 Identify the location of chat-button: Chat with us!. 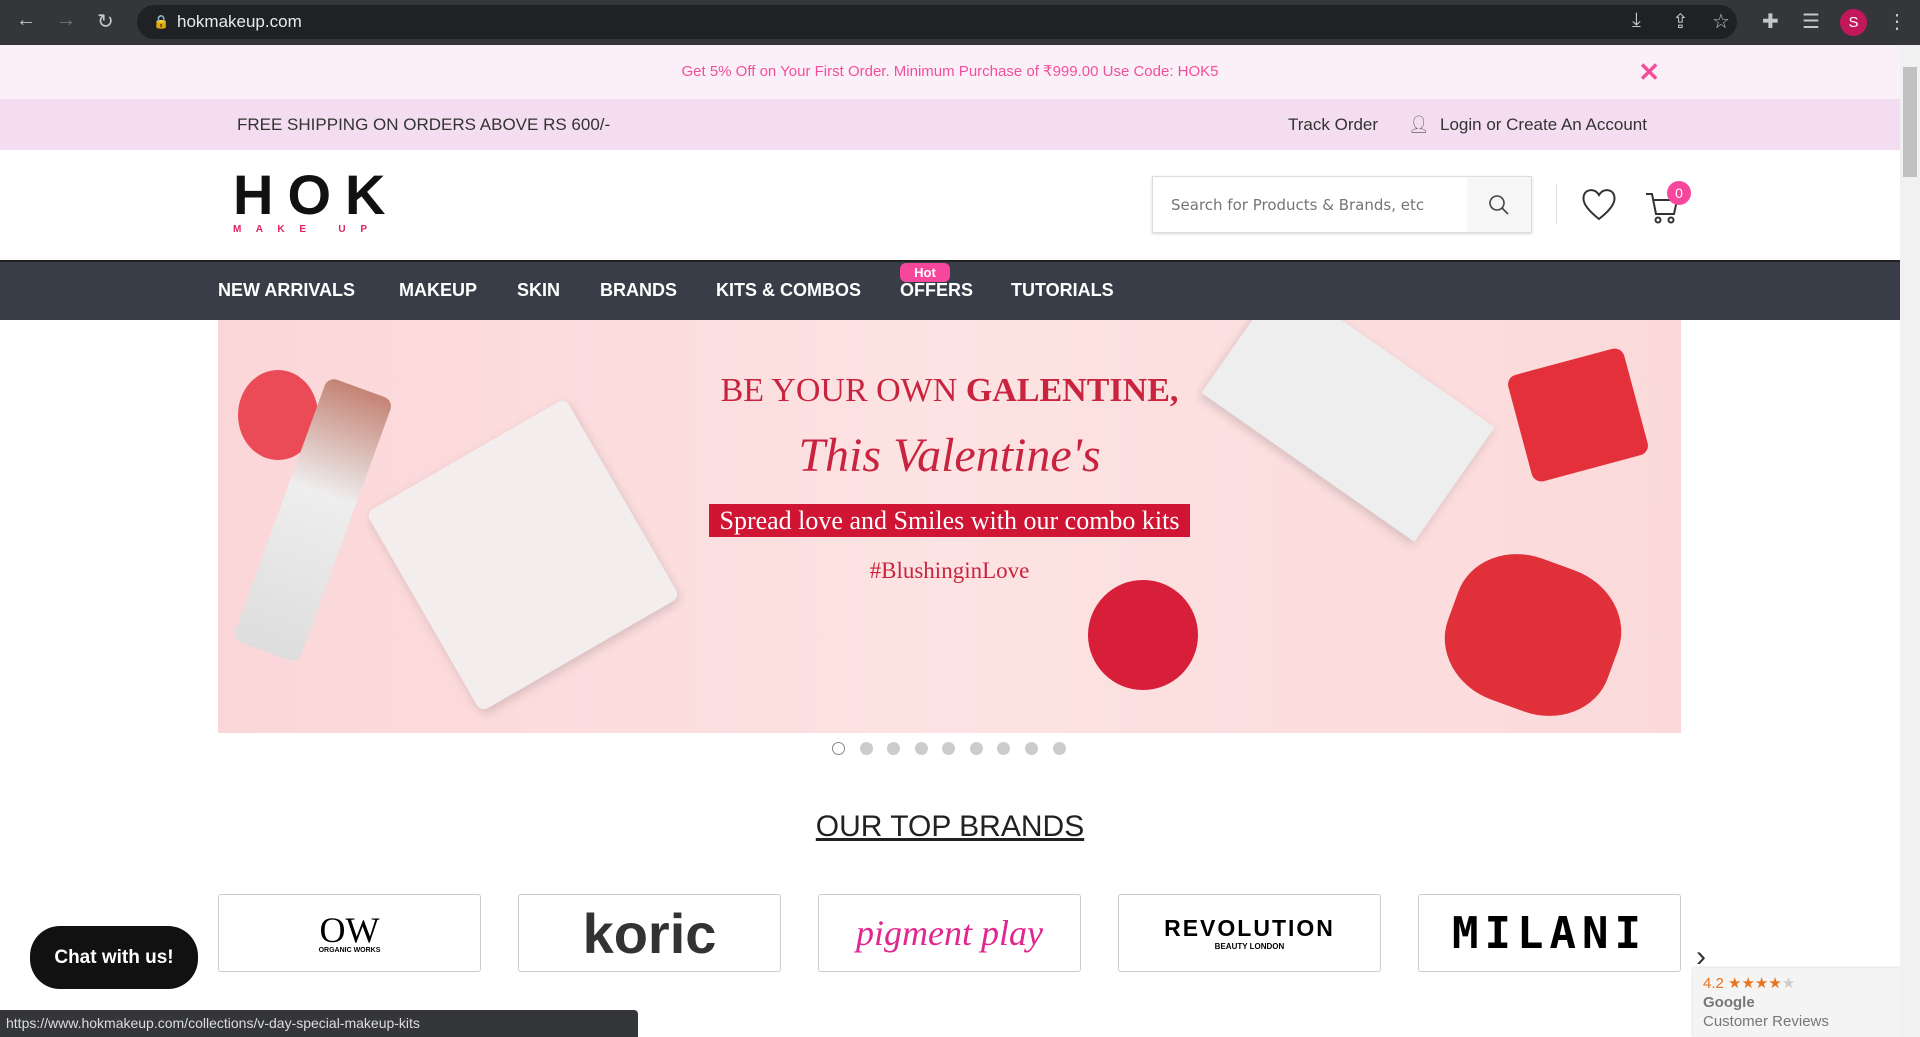
(114, 957).